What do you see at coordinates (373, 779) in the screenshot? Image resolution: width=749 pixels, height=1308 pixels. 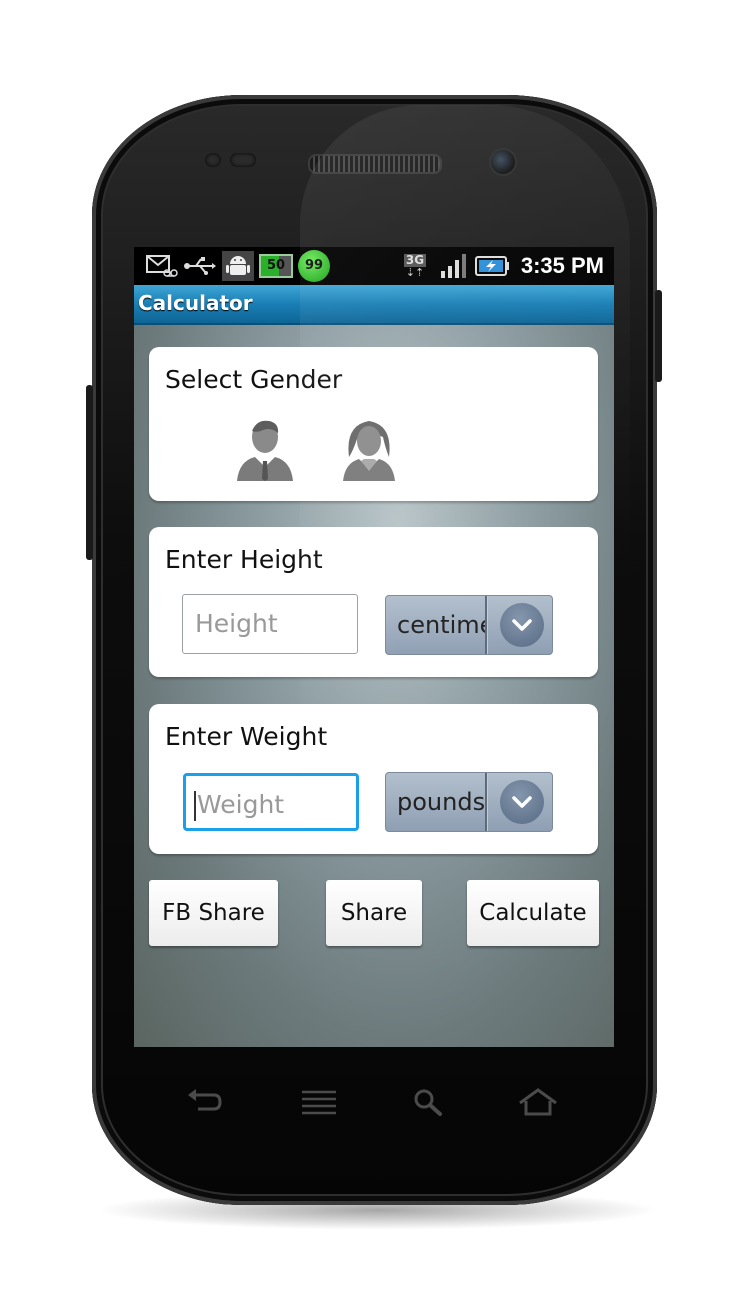 I see `weight-card: Enter Weight Weight pounds` at bounding box center [373, 779].